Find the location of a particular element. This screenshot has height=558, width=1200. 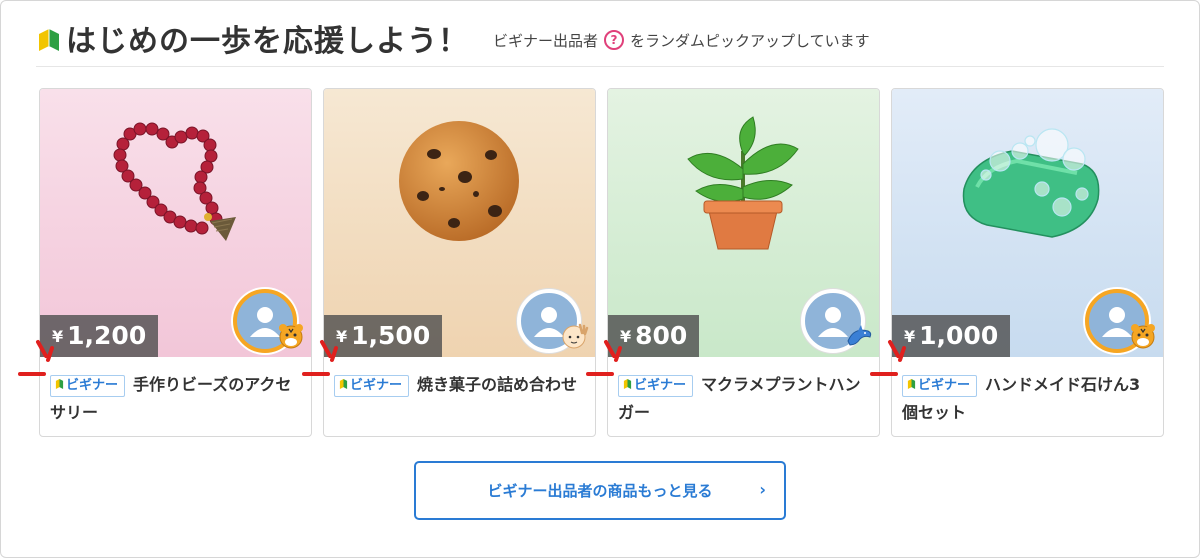

product-card: ¥800 ビギナー マクラメプラントハンガー is located at coordinates (743, 262).